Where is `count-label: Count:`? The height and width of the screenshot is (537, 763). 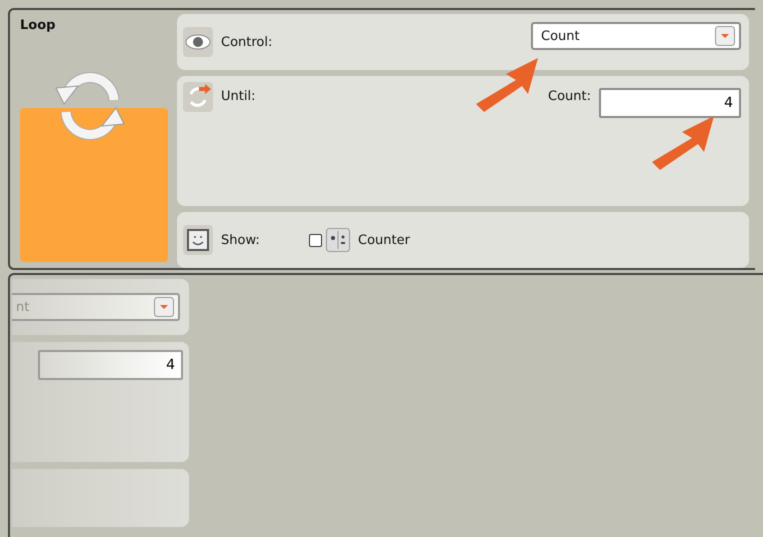 count-label: Count: is located at coordinates (569, 96).